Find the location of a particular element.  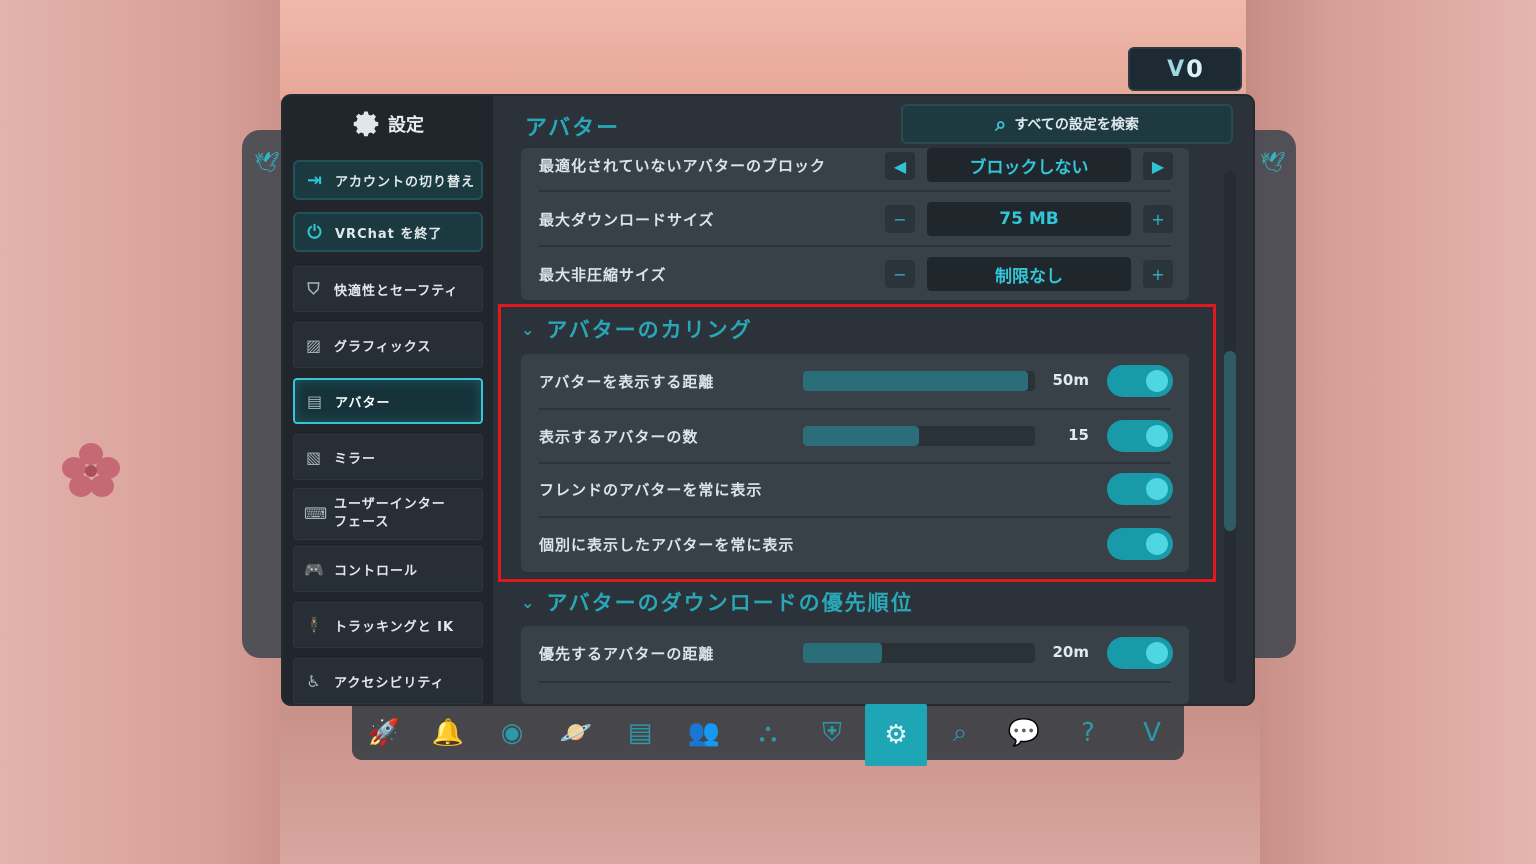

arrow-left-icon: ◀ is located at coordinates (900, 166).